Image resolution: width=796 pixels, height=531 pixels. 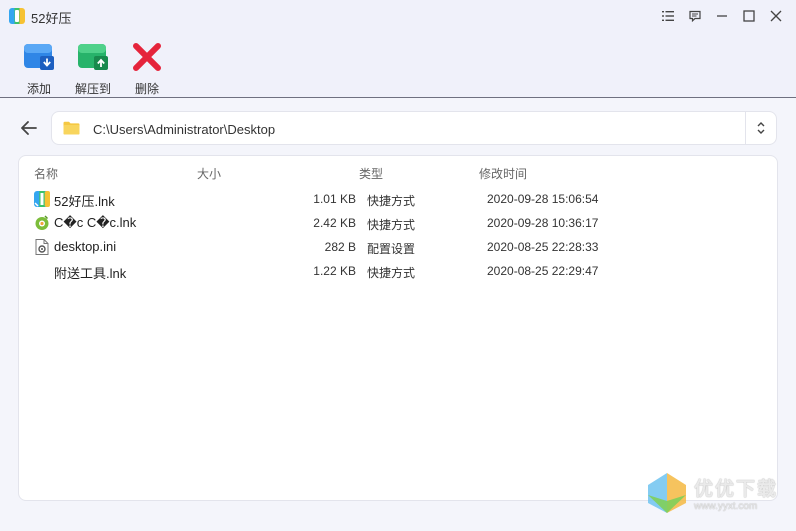 I want to click on arrow-left-icon, so click(x=29, y=128).